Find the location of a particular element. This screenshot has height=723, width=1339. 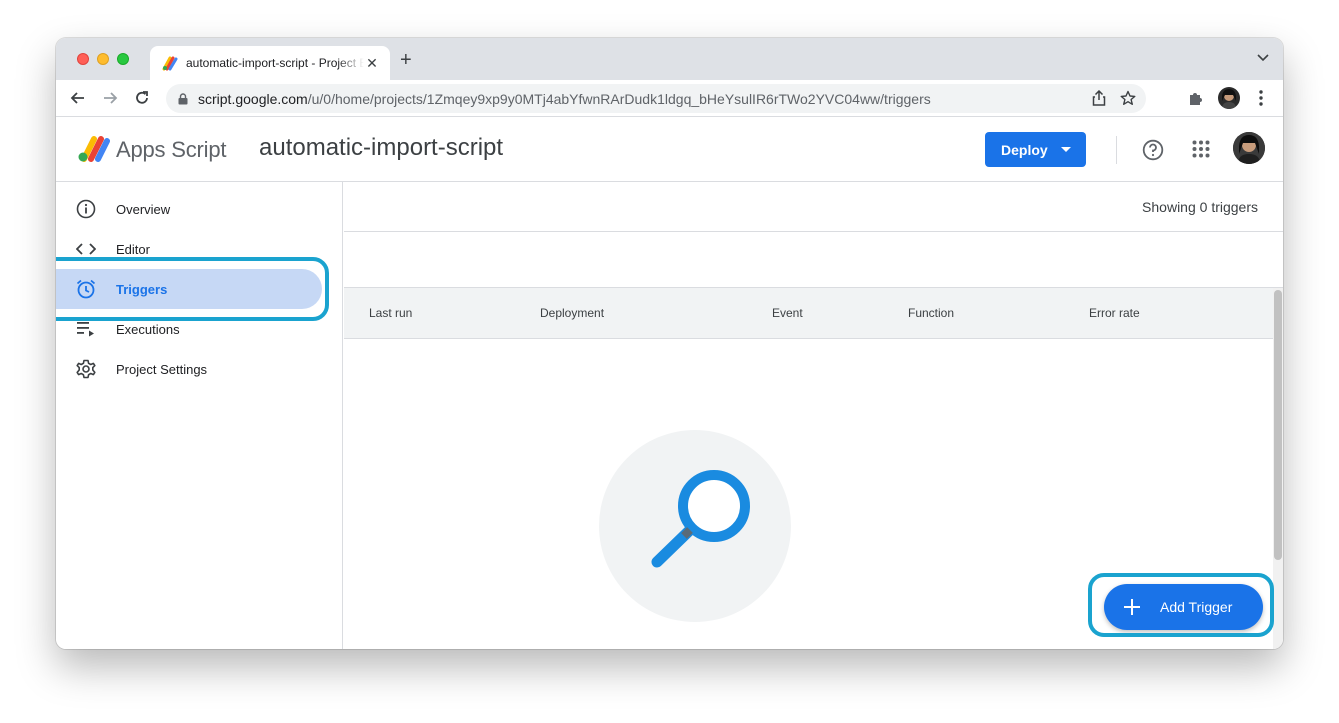

close-window-button is located at coordinates (83, 59).